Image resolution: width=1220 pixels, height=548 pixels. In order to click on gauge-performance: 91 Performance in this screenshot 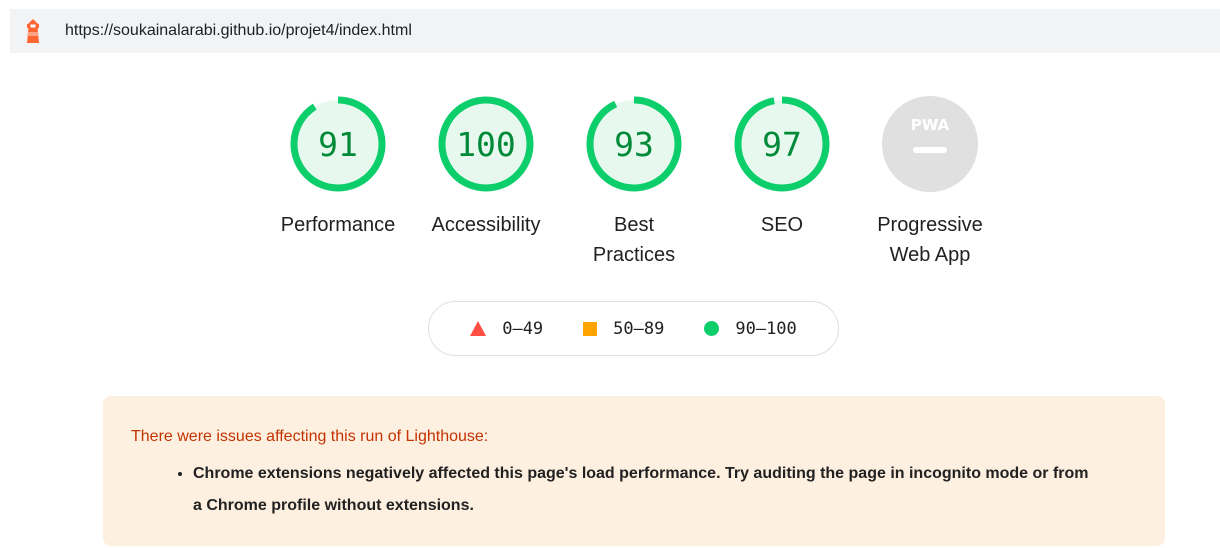, I will do `click(338, 167)`.